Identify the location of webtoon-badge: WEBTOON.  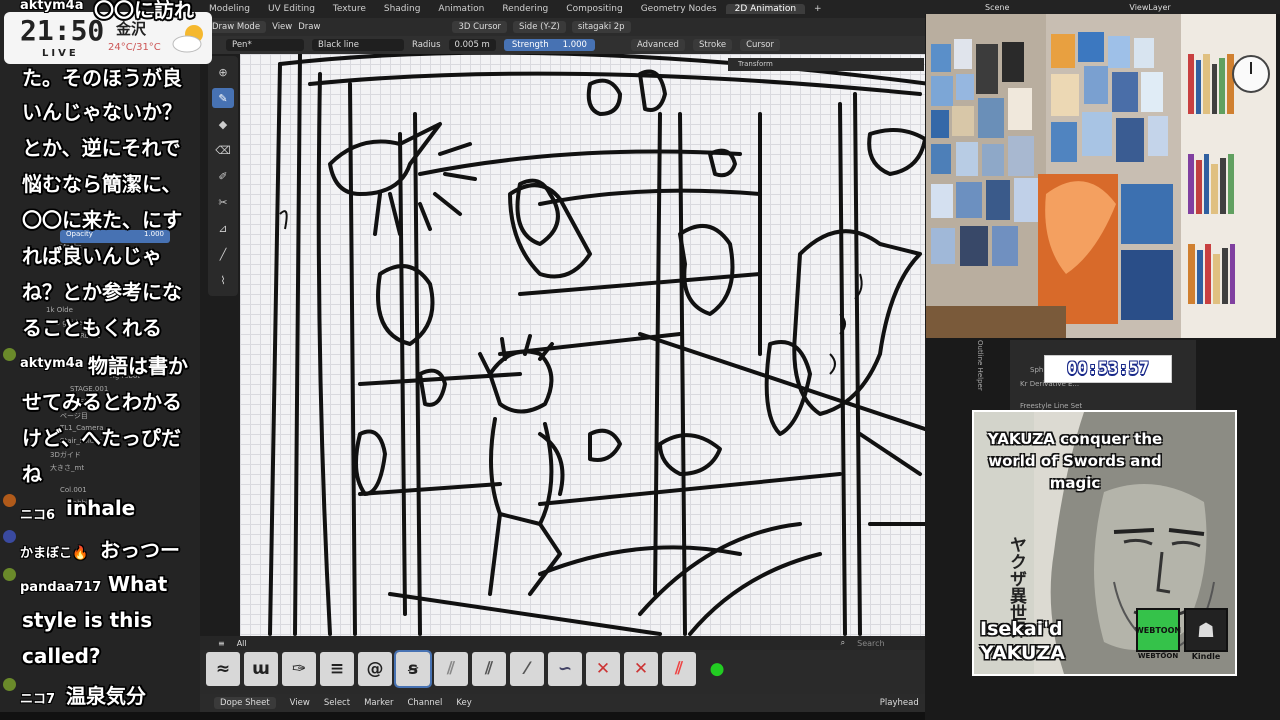
(1158, 630).